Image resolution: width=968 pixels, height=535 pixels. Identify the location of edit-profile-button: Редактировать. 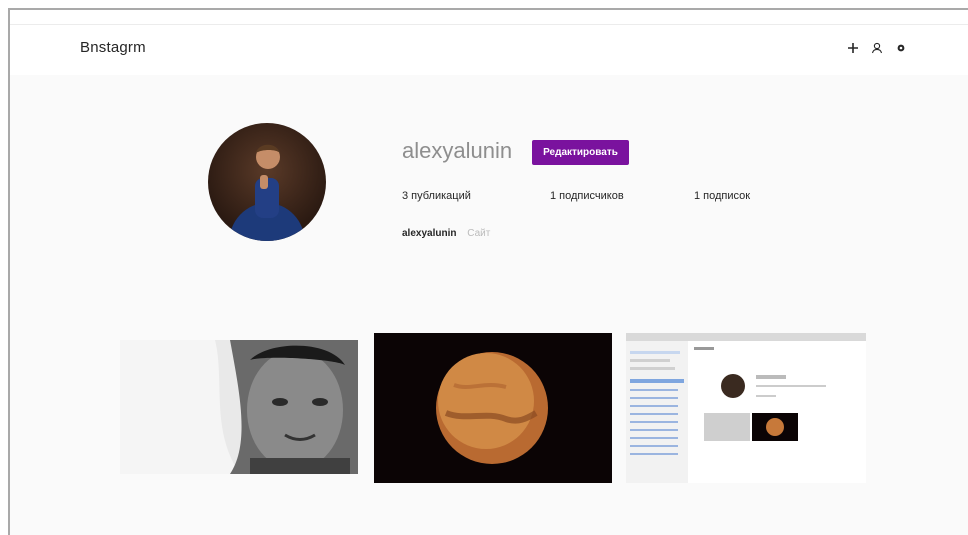
(580, 152).